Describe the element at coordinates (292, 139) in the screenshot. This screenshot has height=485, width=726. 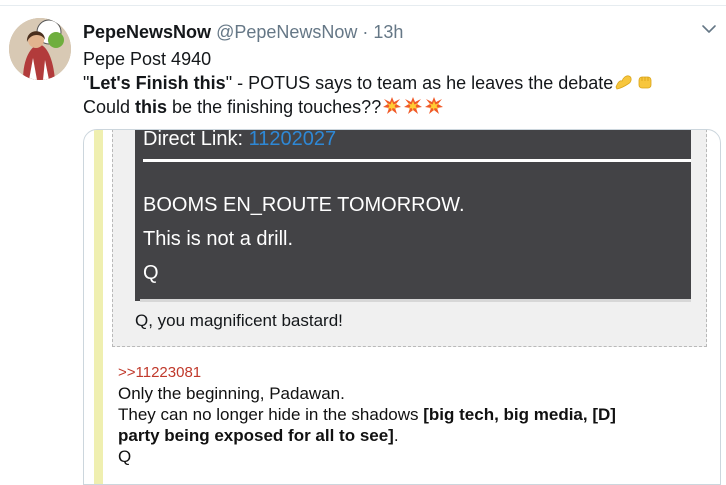
I see `direct-link-number: 11202027` at that location.